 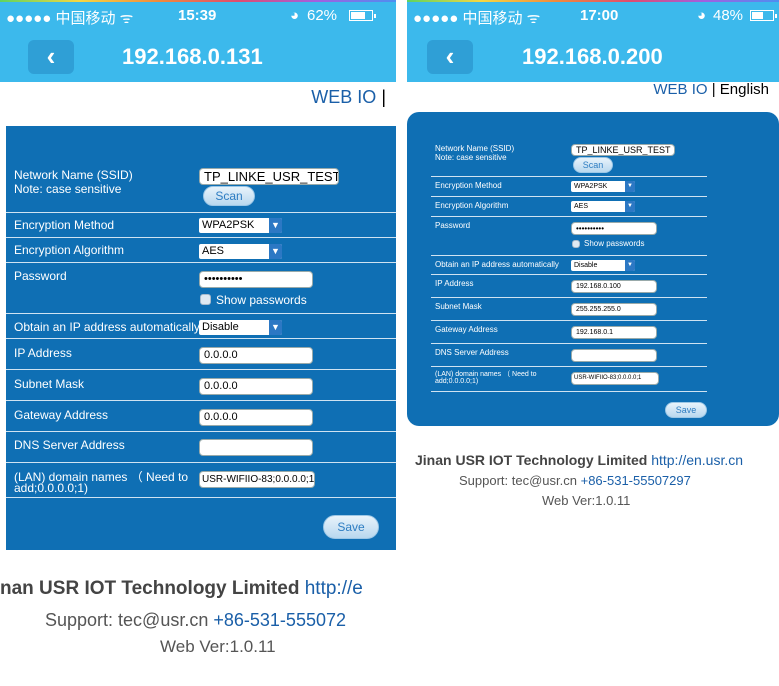 I want to click on ssid-label: Network Name (SSID), so click(x=73, y=175).